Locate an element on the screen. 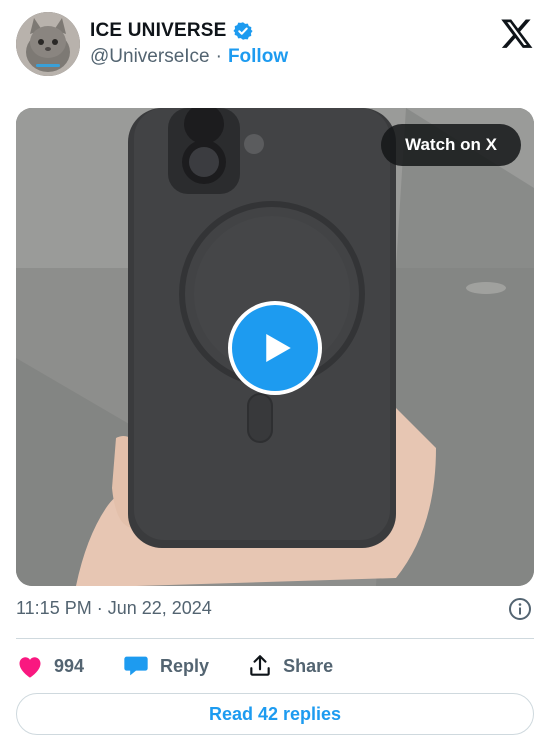 The image size is (550, 750). heart-icon is located at coordinates (30, 667).